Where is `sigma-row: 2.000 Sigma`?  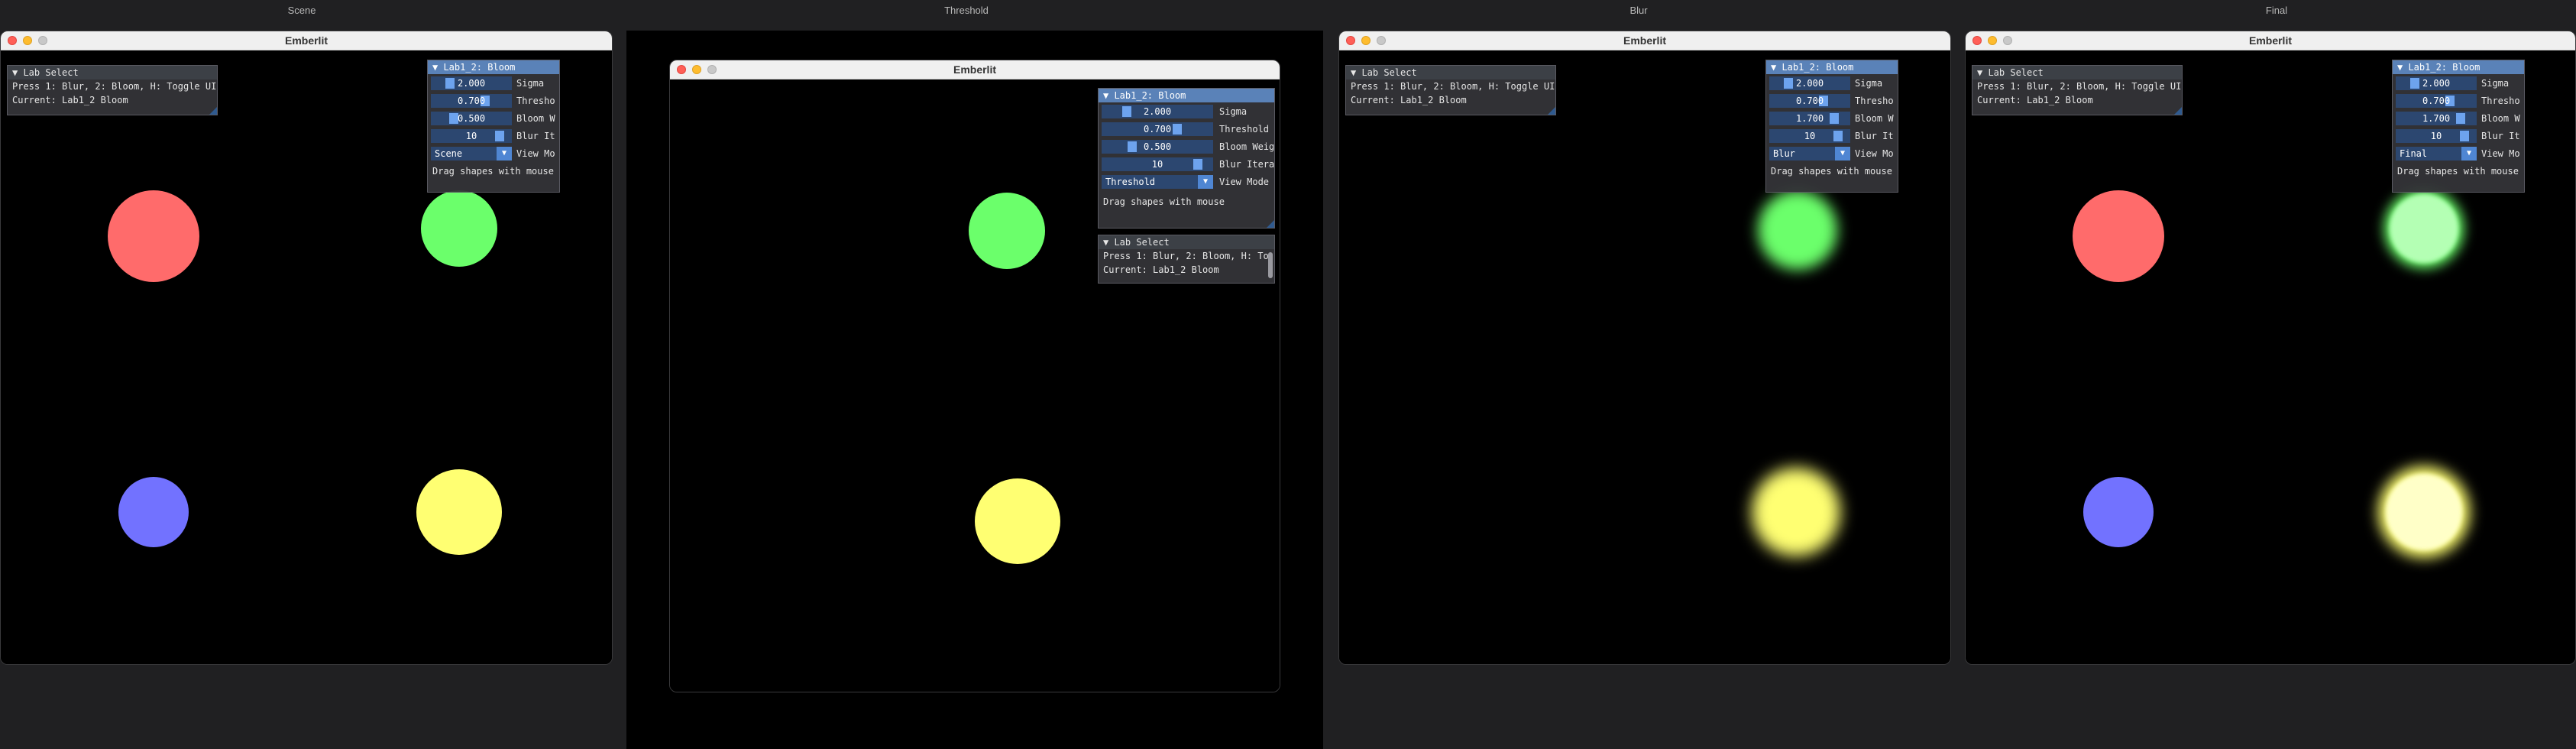
sigma-row: 2.000 Sigma is located at coordinates (1186, 112).